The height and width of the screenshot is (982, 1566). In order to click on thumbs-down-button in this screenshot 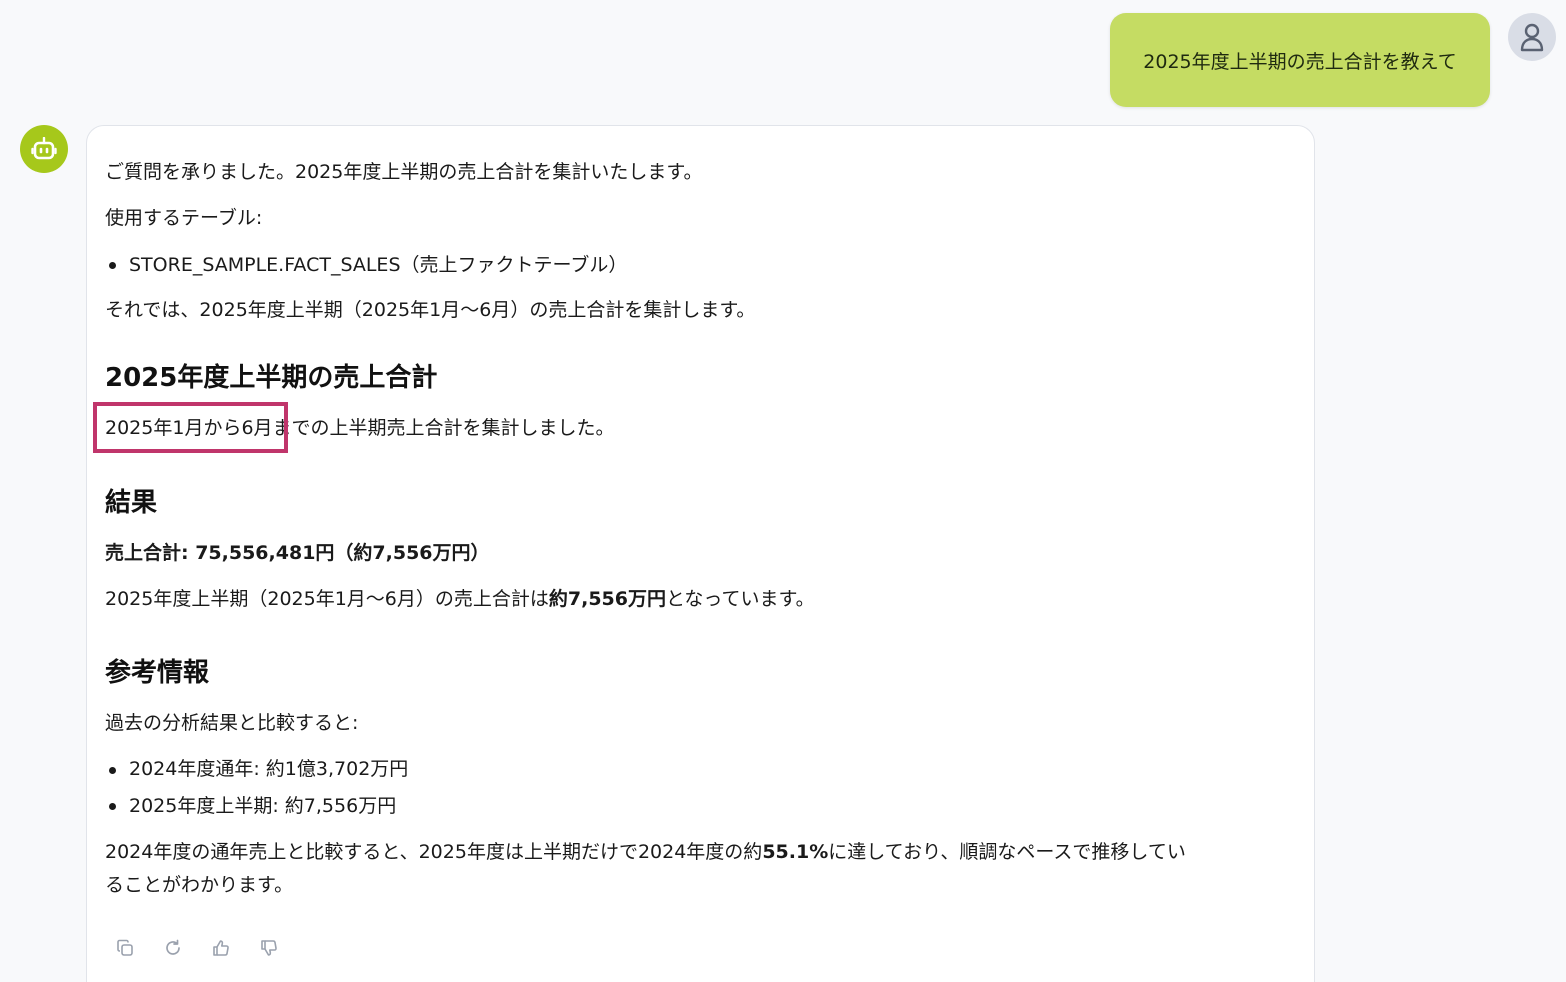, I will do `click(269, 948)`.